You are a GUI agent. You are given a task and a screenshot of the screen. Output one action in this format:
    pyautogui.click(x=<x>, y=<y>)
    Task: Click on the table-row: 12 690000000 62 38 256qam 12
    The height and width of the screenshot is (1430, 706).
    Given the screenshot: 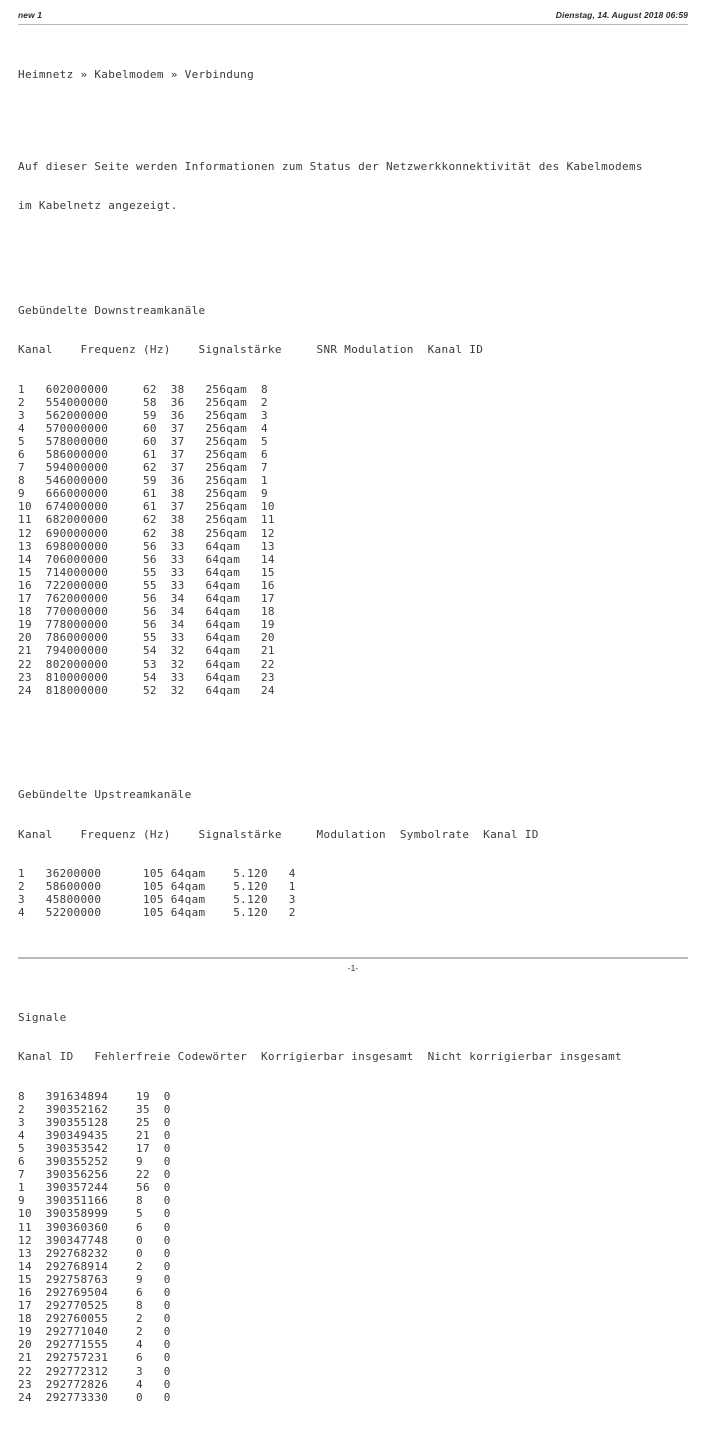 What is the action you would take?
    pyautogui.click(x=146, y=533)
    